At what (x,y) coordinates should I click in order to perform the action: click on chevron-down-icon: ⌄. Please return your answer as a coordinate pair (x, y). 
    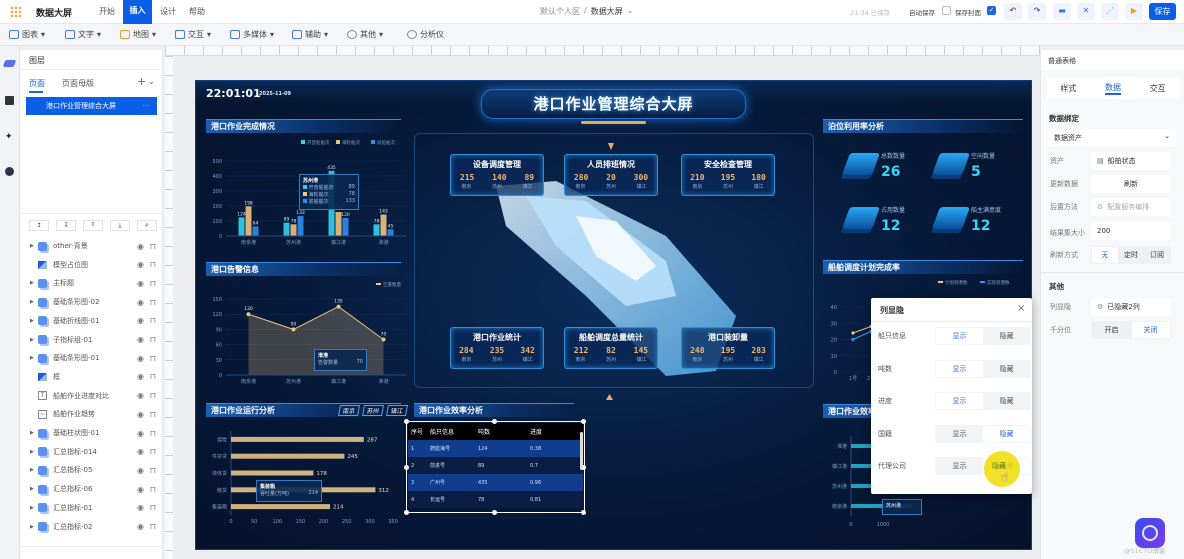
    Looking at the image, I should click on (151, 81).